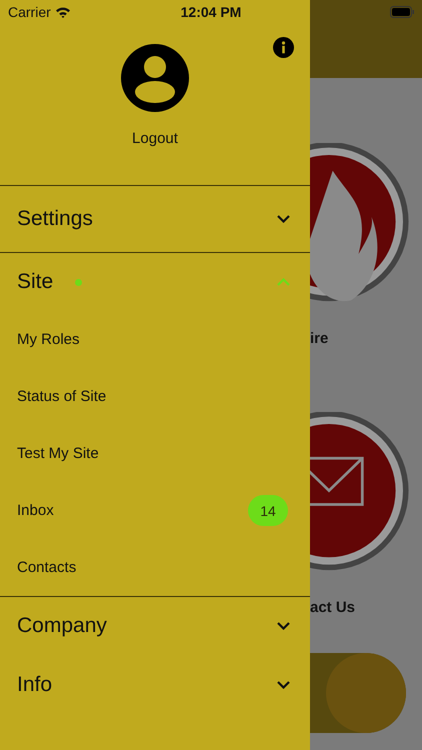 The image size is (422, 750). What do you see at coordinates (48, 339) in the screenshot?
I see `menu-item: My Roles` at bounding box center [48, 339].